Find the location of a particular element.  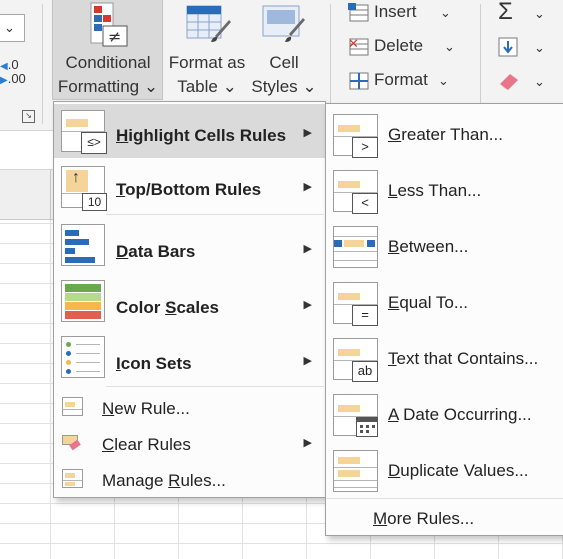

menu-item-data-bars: Data Bars ▶ is located at coordinates (189, 245).